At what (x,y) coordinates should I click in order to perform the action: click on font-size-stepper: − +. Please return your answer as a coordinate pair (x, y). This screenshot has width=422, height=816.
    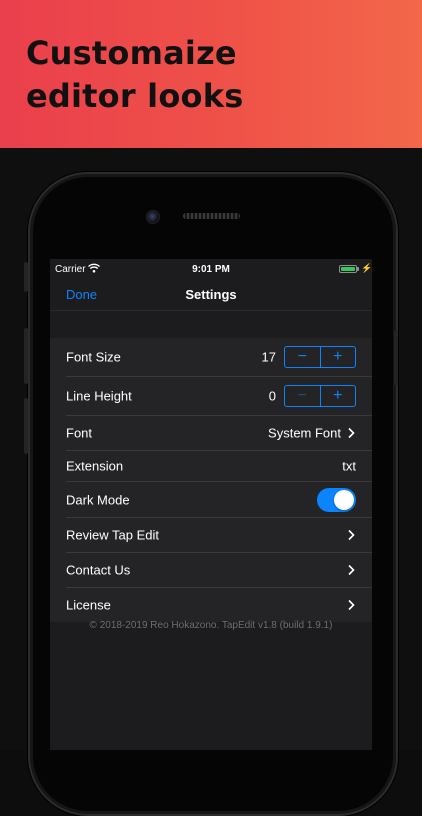
    Looking at the image, I should click on (320, 357).